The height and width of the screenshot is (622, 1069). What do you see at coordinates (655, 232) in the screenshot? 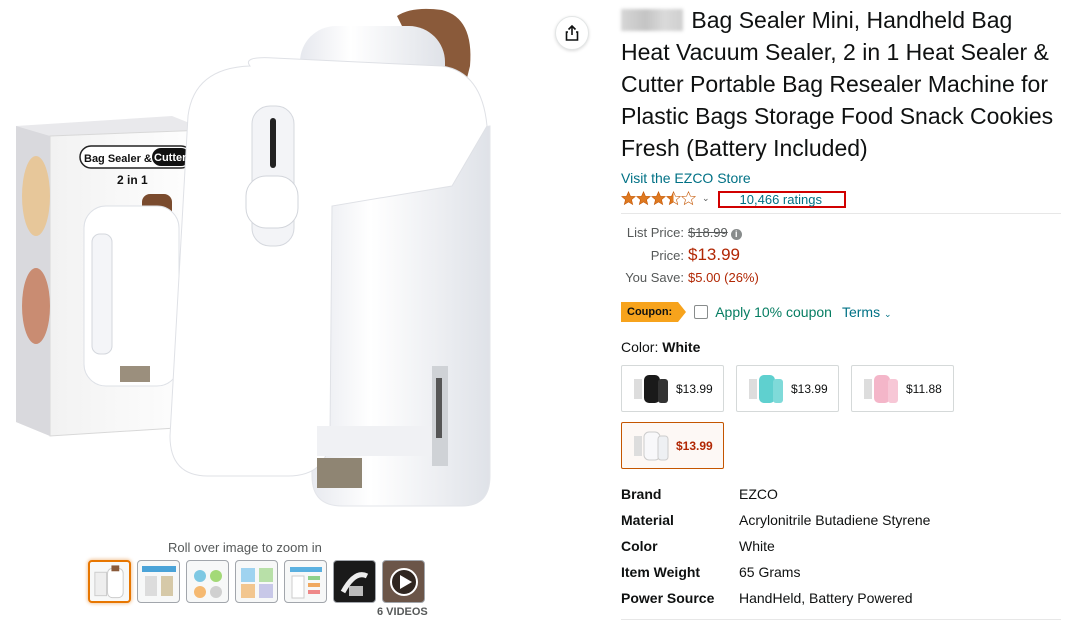
I see `list-price-label: List Price:` at bounding box center [655, 232].